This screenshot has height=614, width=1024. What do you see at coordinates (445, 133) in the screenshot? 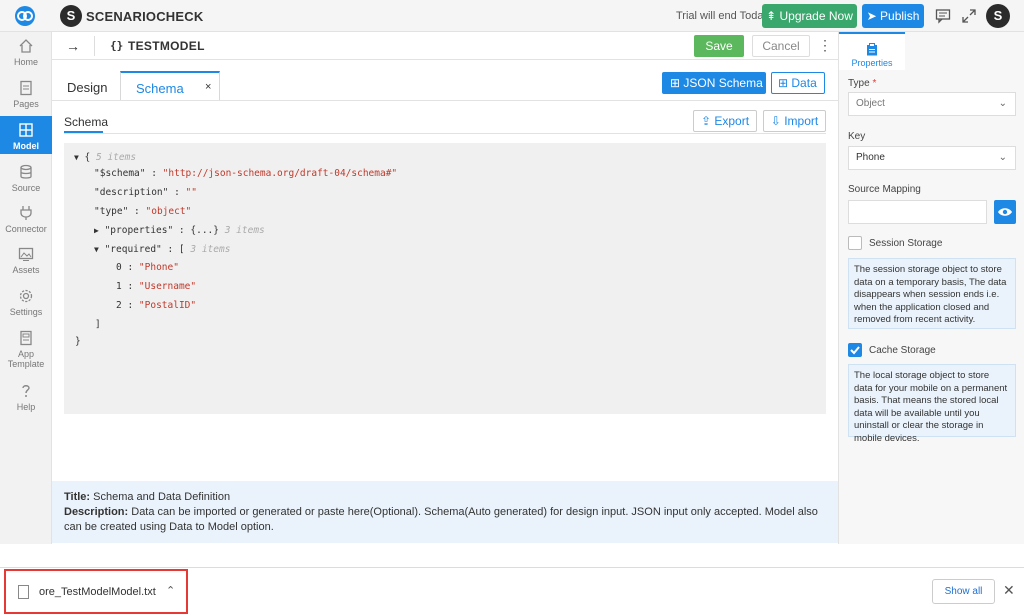
I see `section-divider` at bounding box center [445, 133].